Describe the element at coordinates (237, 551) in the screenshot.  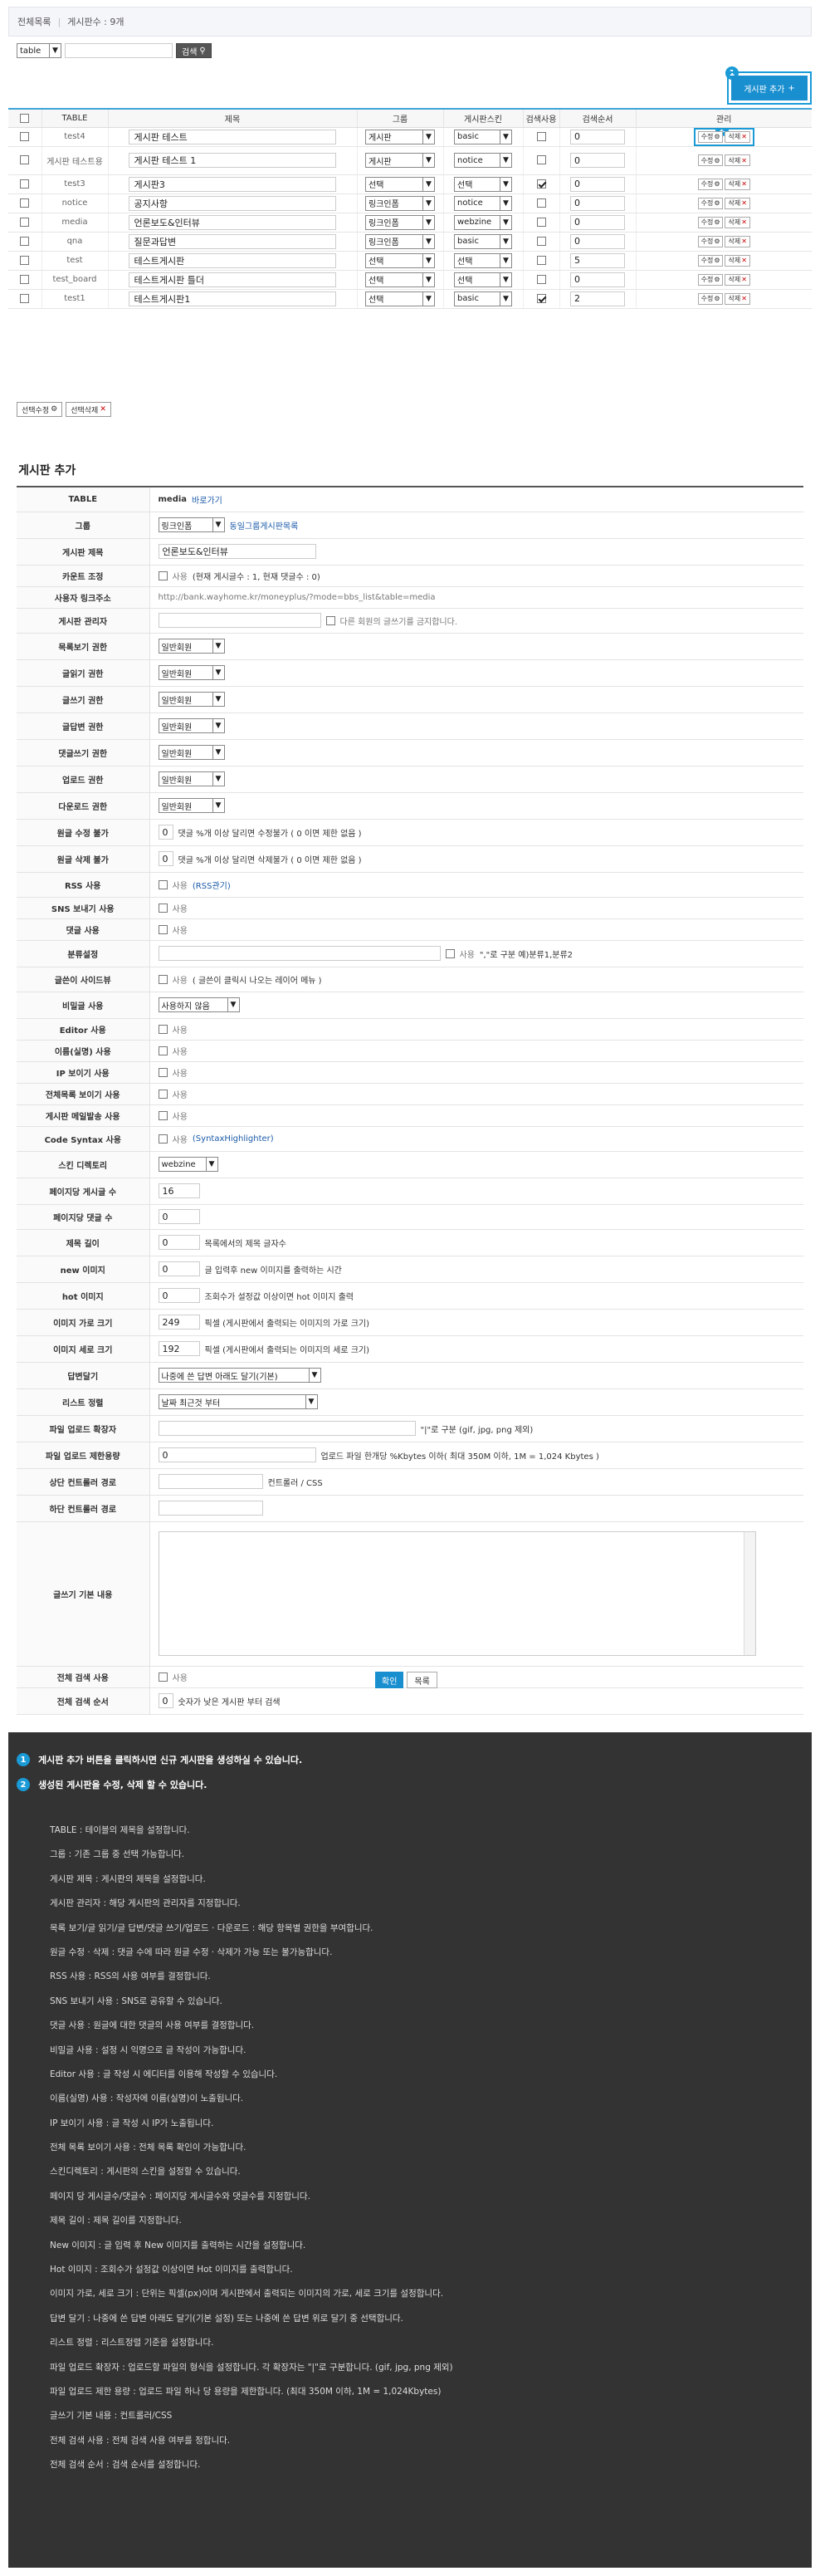
I see `text-input: 언론보도&인터뷰` at that location.